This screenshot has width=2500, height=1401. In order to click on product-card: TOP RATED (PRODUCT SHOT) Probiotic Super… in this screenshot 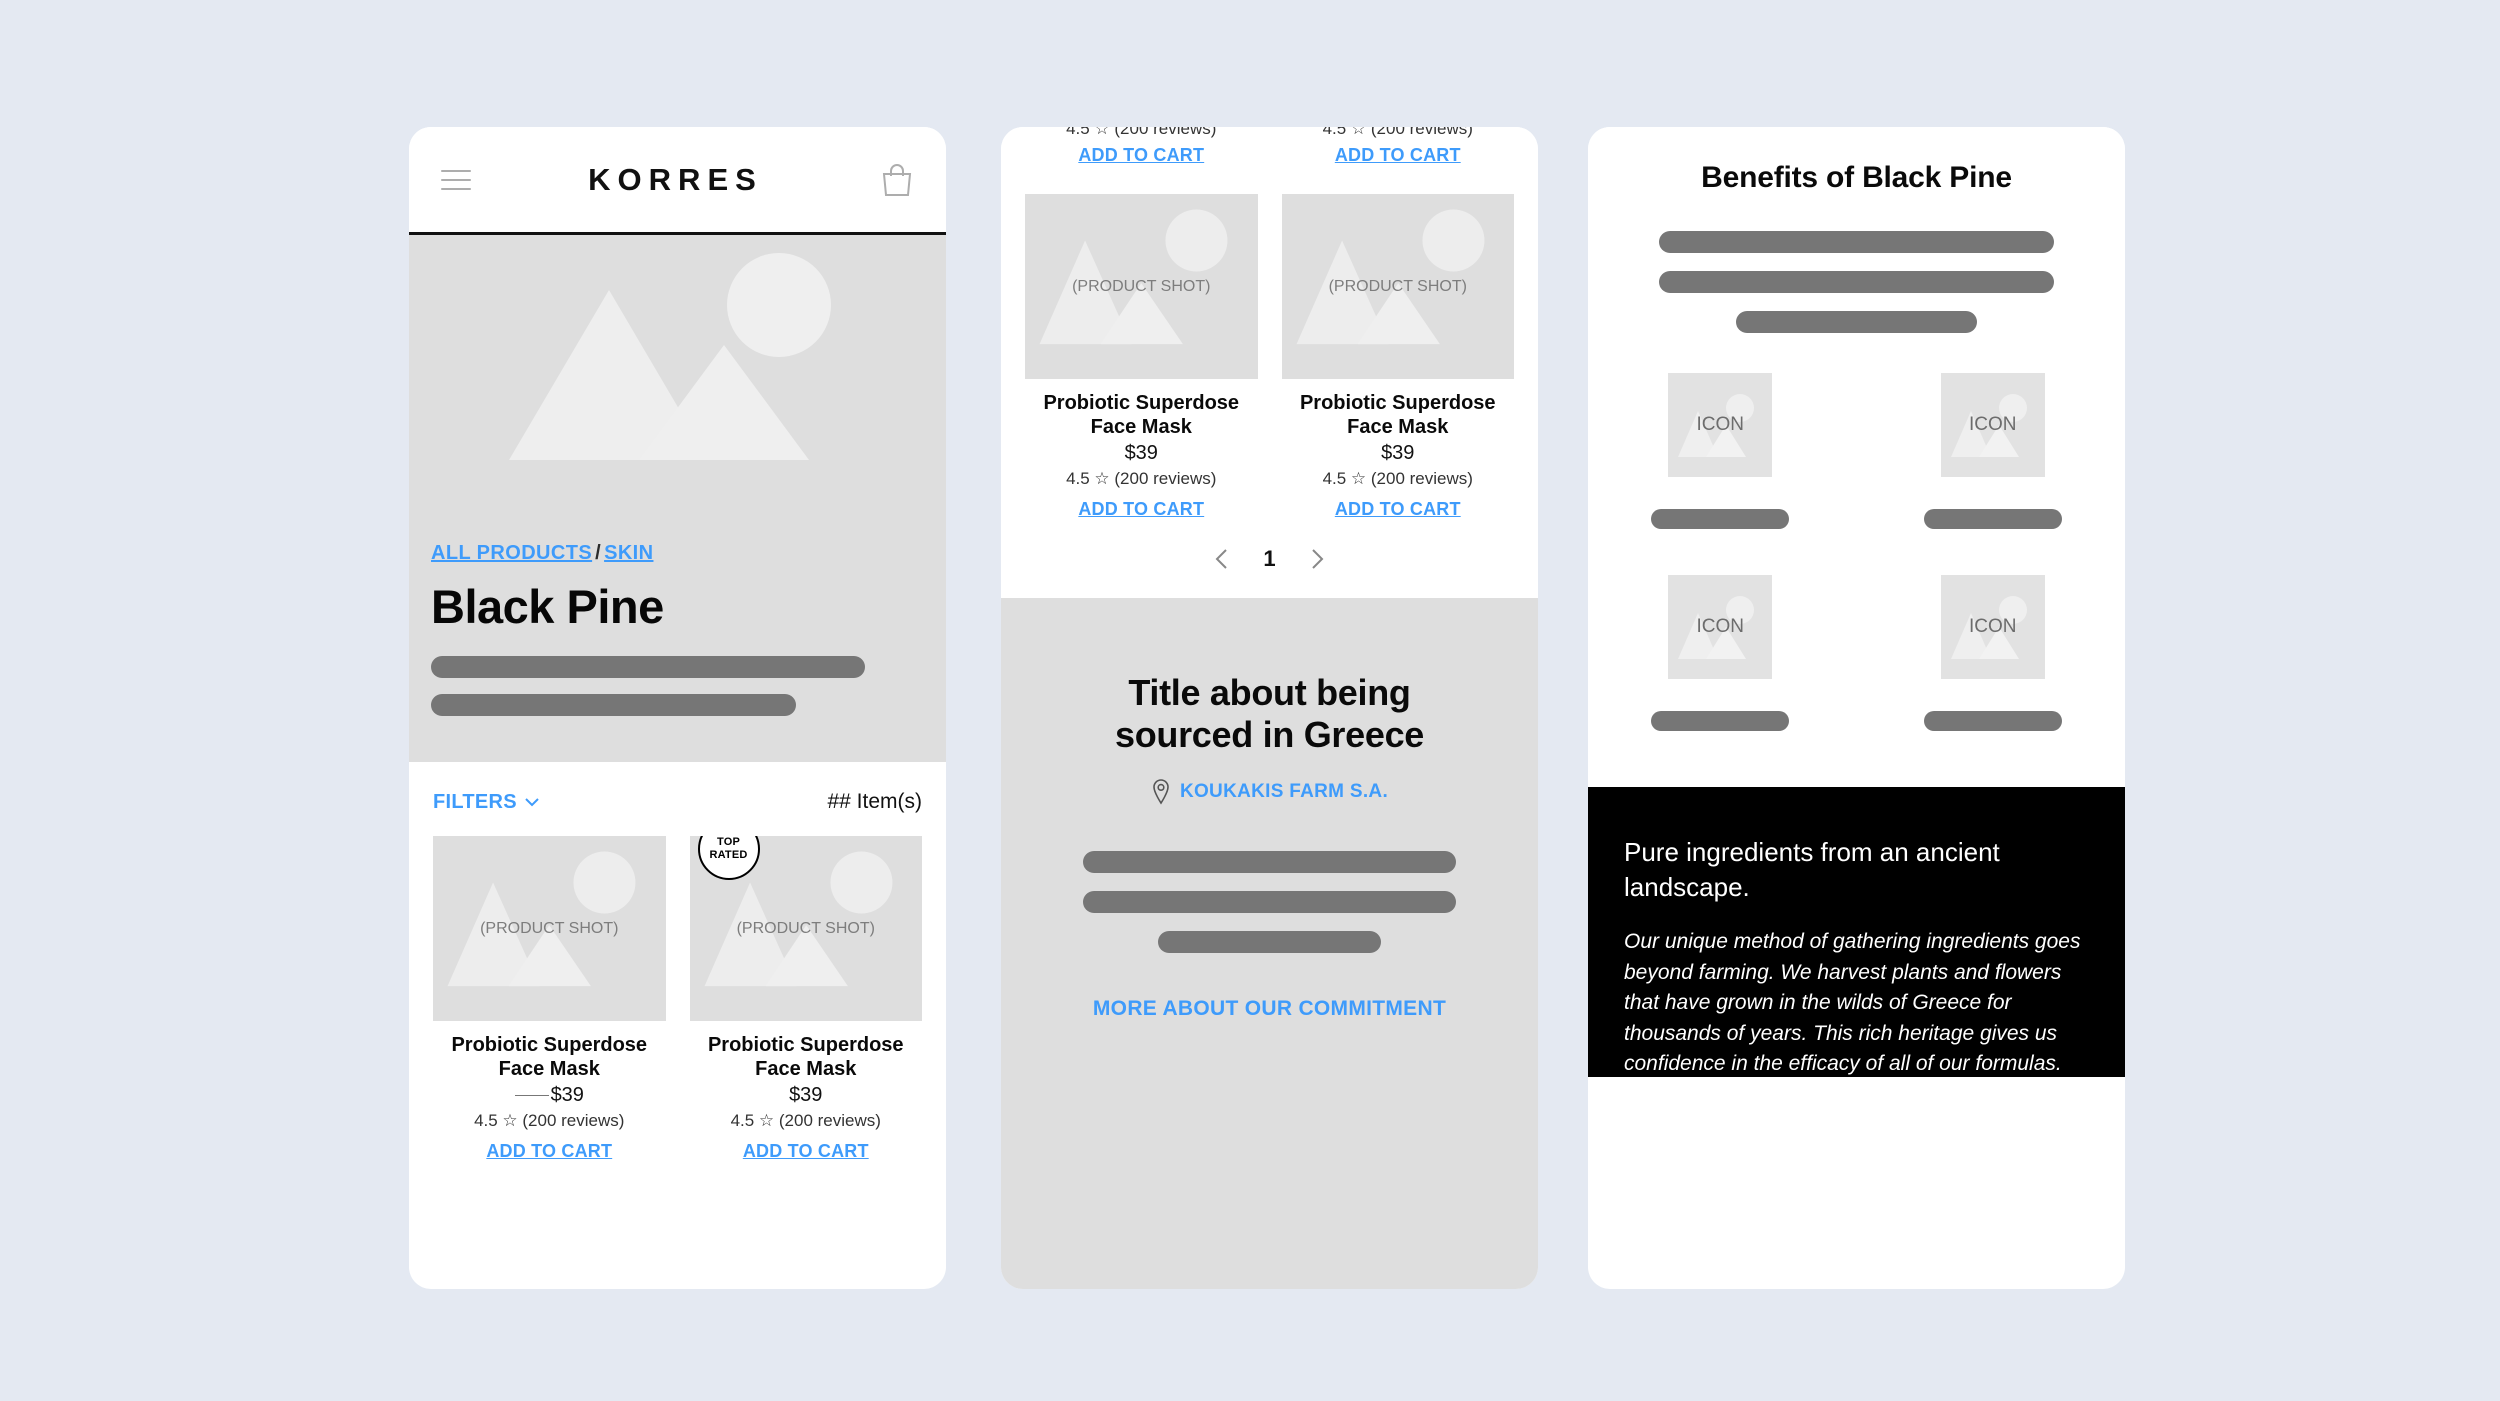, I will do `click(806, 999)`.